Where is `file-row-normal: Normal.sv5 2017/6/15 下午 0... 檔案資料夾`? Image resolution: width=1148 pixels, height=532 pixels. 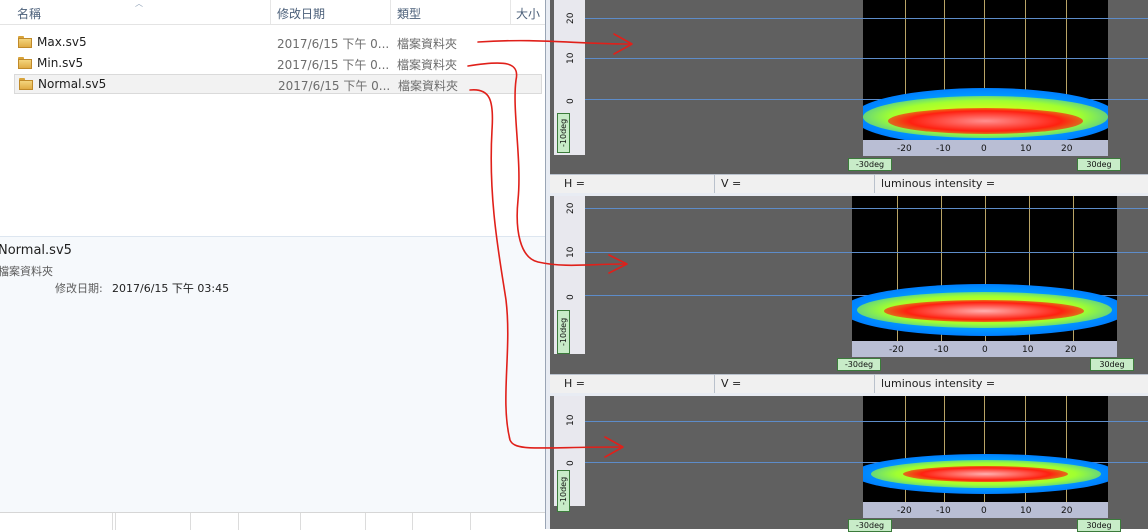 file-row-normal: Normal.sv5 2017/6/15 下午 0... 檔案資料夾 is located at coordinates (278, 84).